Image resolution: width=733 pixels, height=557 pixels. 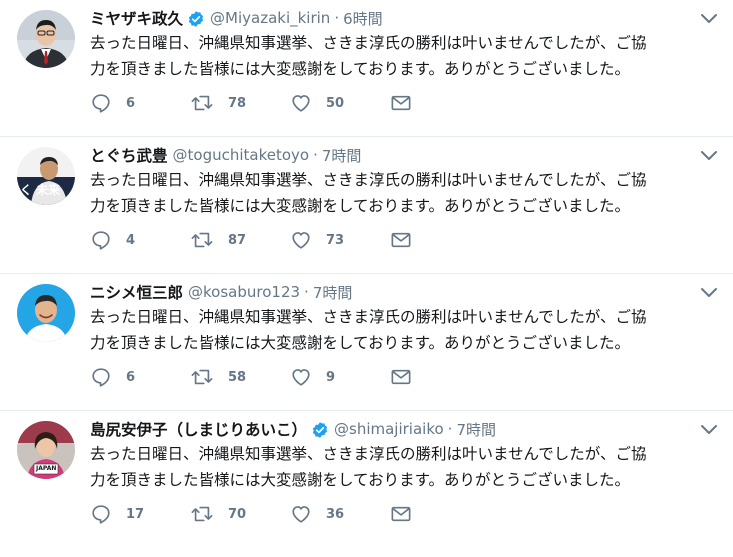 I want to click on like-button: 50, so click(x=317, y=103).